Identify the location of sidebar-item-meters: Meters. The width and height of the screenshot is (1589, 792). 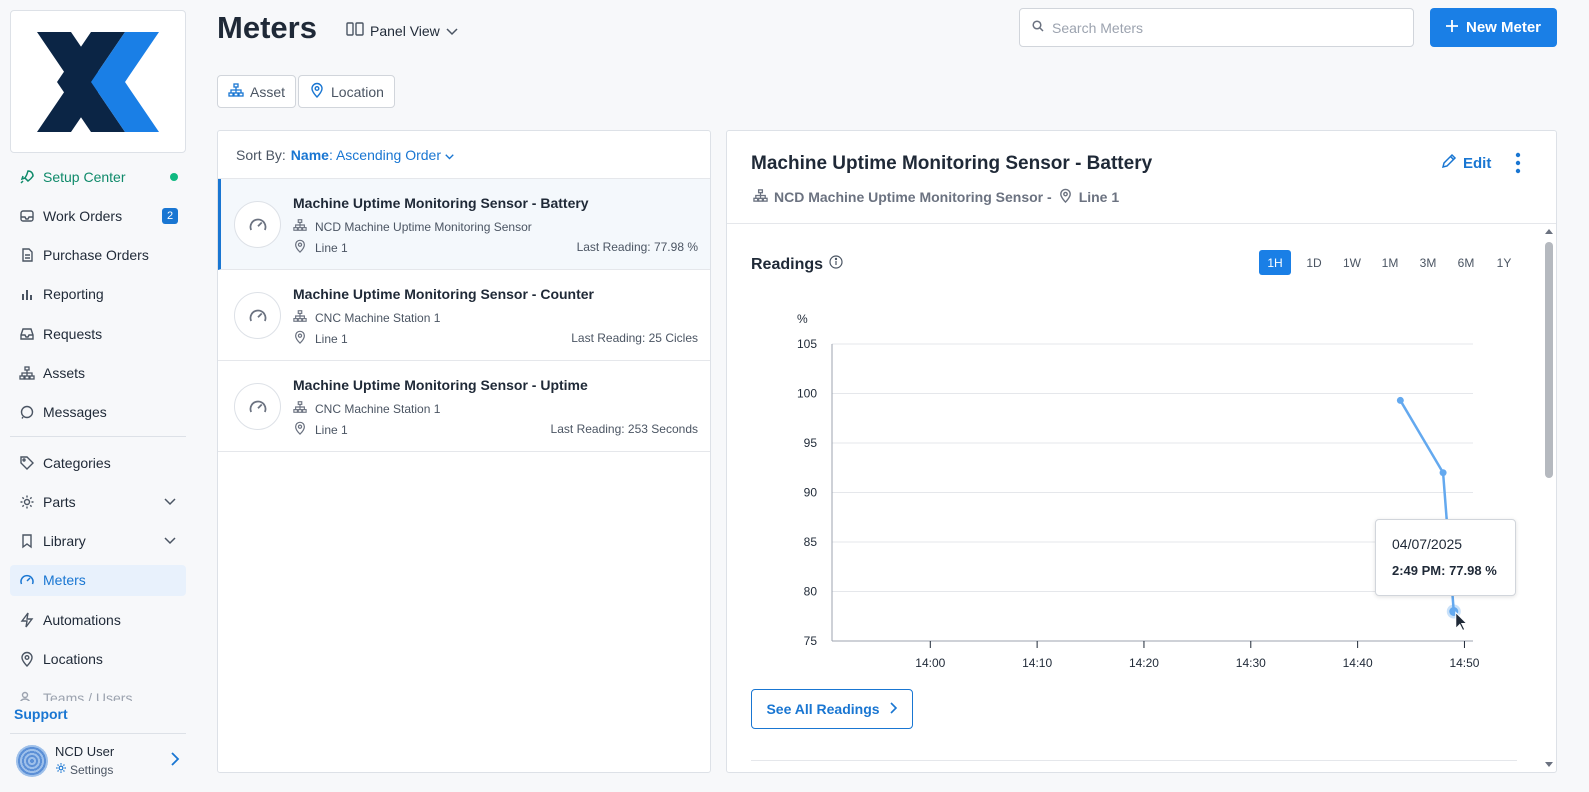
(98, 580).